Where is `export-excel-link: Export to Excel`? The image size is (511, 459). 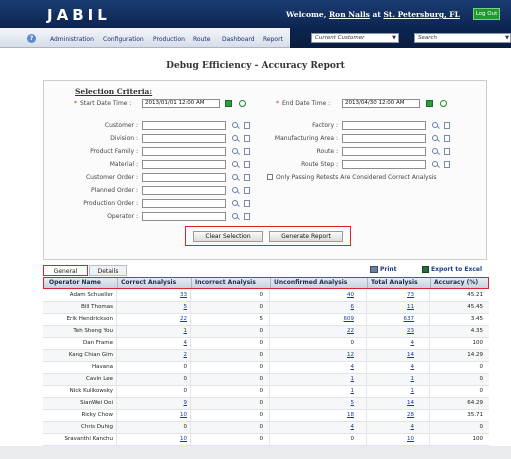
export-excel-link: Export to Excel is located at coordinates (456, 269).